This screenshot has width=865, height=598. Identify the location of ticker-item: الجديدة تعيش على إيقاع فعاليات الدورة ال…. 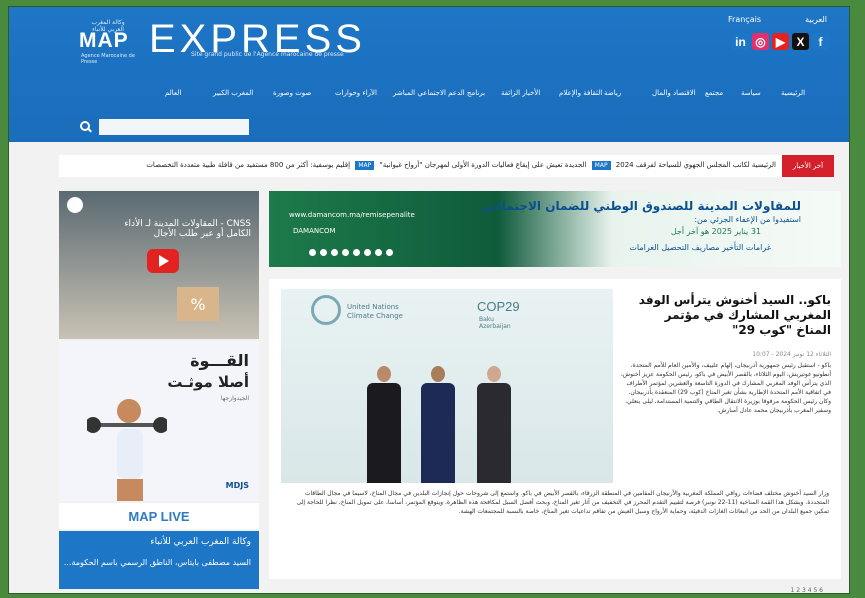
(482, 165).